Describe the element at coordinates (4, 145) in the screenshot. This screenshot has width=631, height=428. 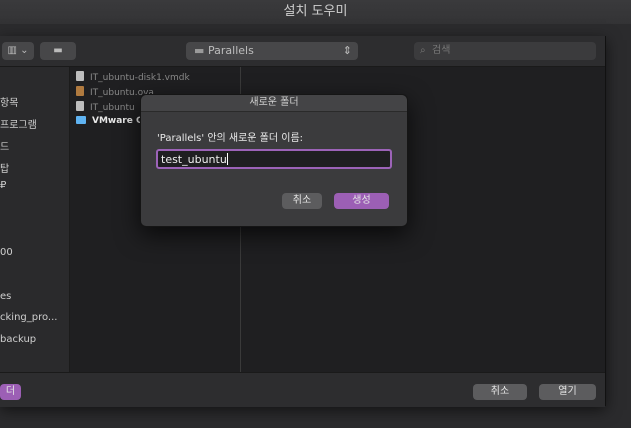
I see `sidebar-item: 드` at that location.